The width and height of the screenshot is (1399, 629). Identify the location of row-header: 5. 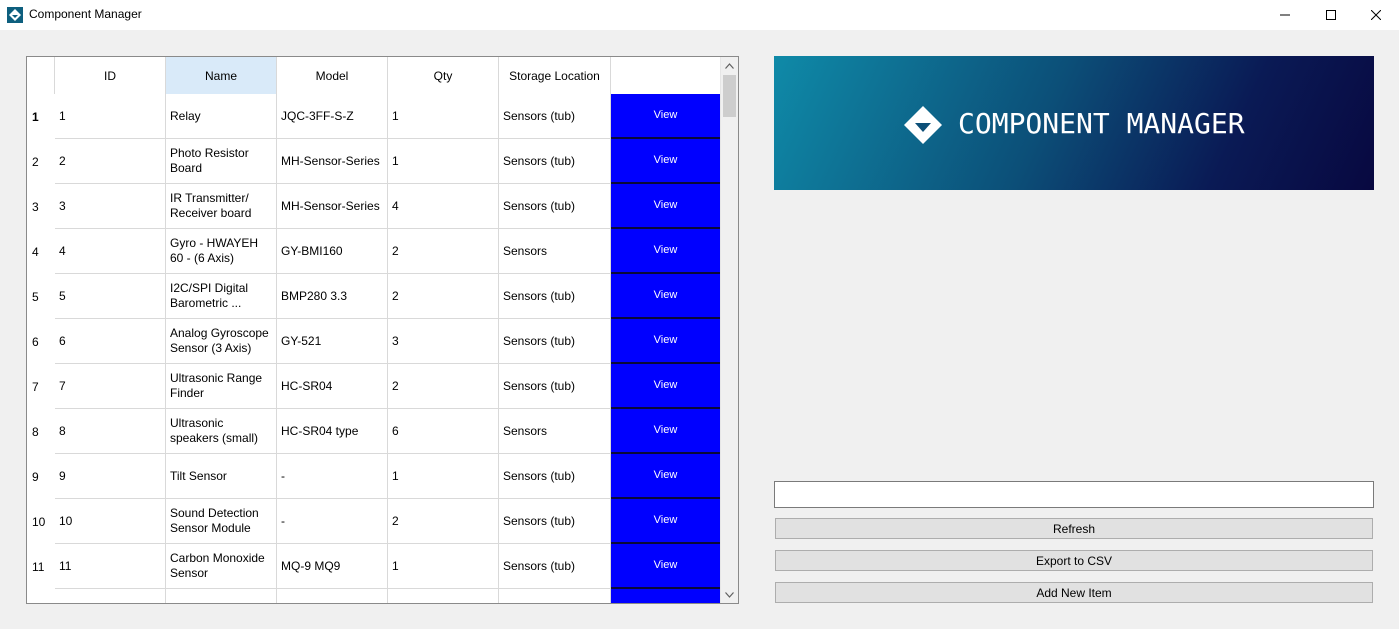
(41, 296).